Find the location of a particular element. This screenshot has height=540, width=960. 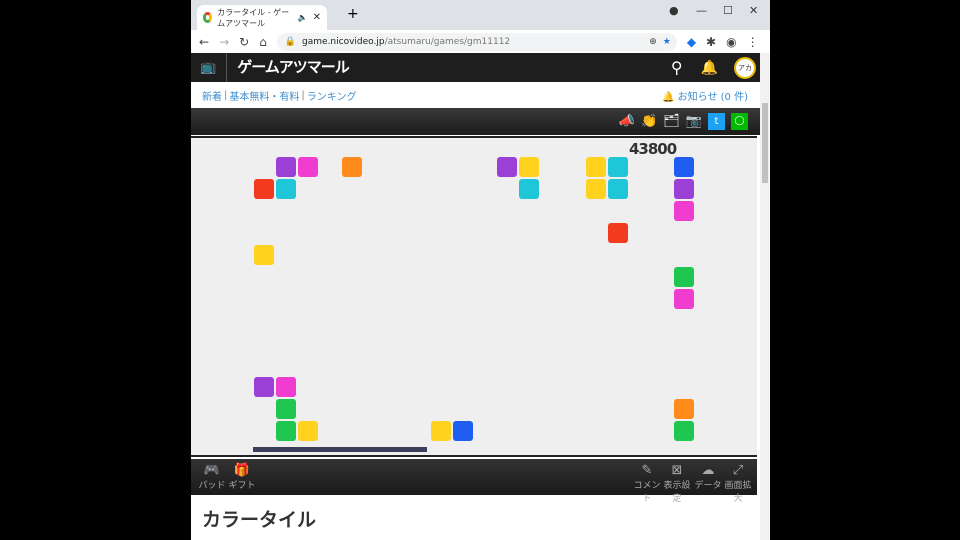

site-header: 📺 ゲームアツマール ⚲ 🔔 アカ is located at coordinates (475, 67).